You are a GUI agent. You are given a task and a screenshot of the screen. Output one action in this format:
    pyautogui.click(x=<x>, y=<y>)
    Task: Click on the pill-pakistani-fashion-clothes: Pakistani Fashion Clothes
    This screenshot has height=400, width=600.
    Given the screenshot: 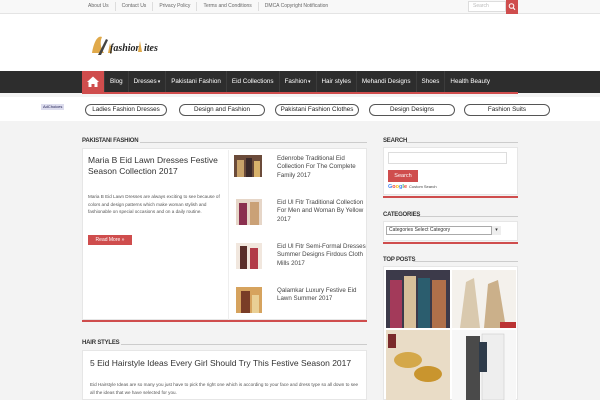 What is the action you would take?
    pyautogui.click(x=317, y=110)
    